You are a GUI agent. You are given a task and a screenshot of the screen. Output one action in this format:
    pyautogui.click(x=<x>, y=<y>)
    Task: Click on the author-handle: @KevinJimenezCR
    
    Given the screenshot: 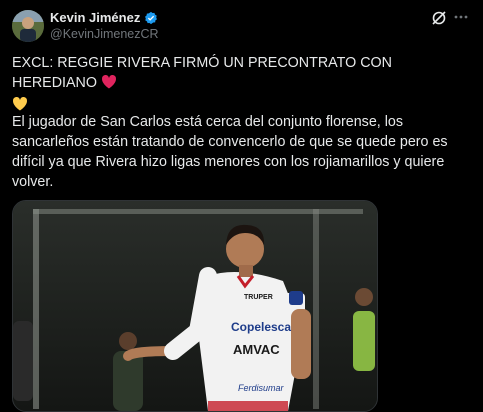 What is the action you would take?
    pyautogui.click(x=104, y=34)
    